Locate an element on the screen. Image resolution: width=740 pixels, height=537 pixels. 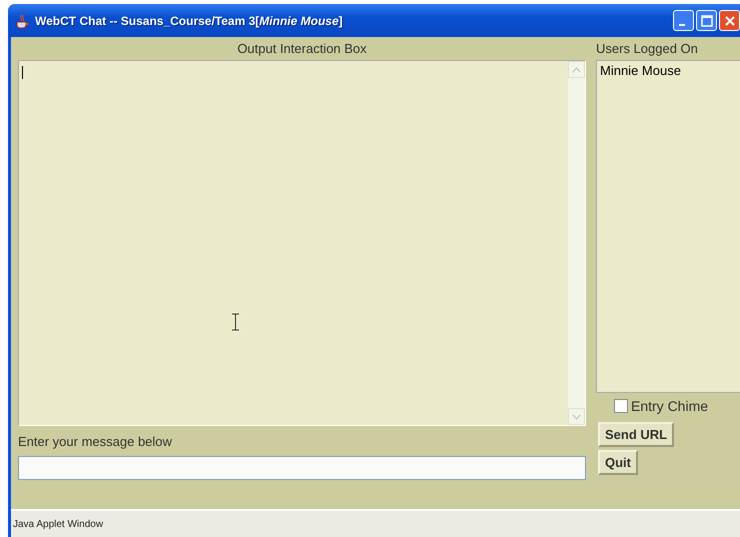
close-icon is located at coordinates (730, 20).